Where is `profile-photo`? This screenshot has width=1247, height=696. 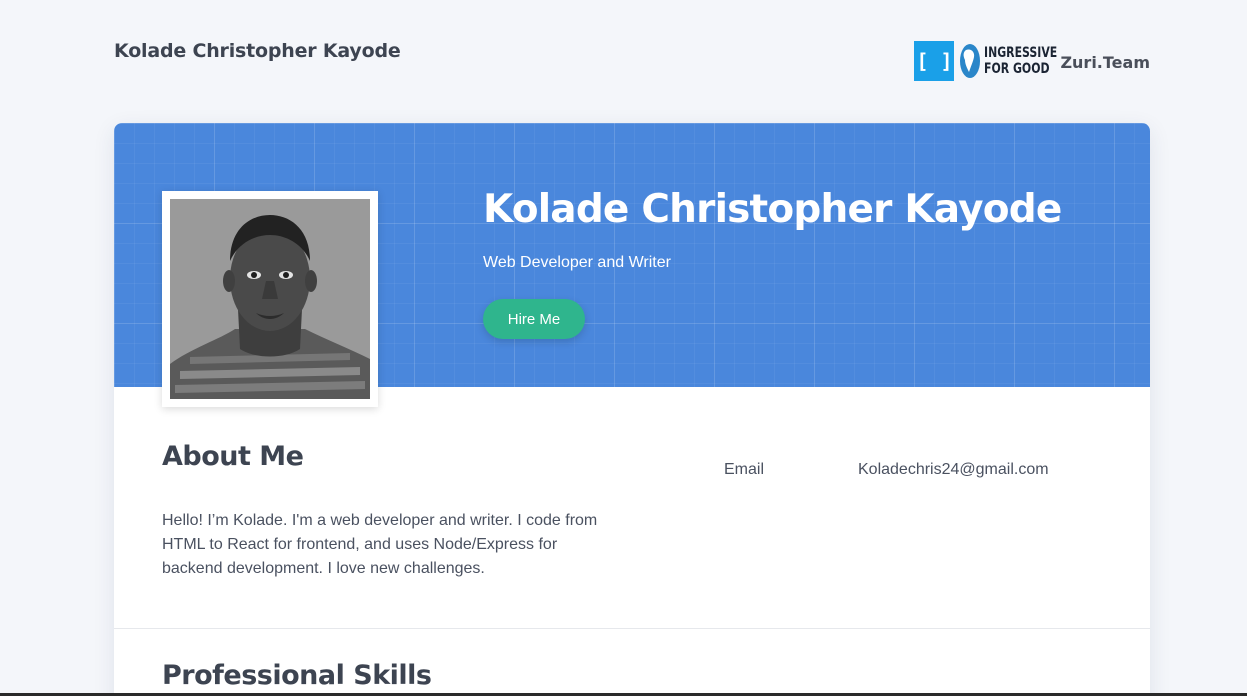
profile-photo is located at coordinates (270, 299).